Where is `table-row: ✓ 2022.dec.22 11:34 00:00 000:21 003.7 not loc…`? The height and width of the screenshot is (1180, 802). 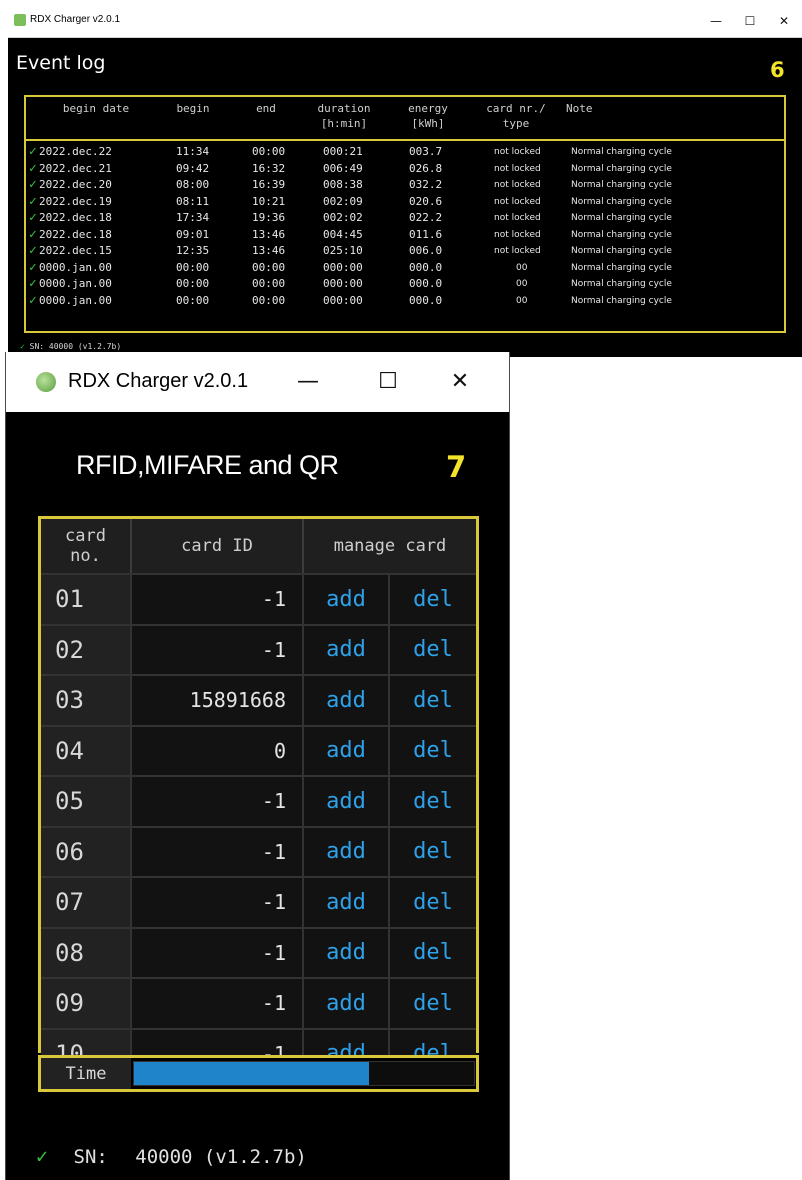 table-row: ✓ 2022.dec.22 11:34 00:00 000:21 003.7 not loc… is located at coordinates (405, 152).